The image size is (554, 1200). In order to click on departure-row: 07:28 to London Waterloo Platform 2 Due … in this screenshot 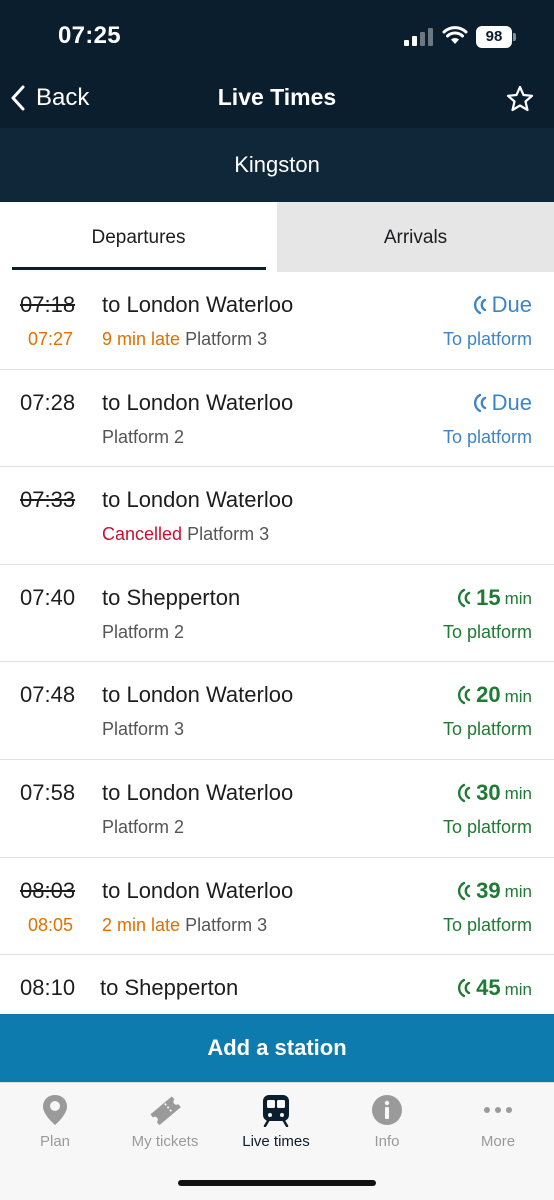, I will do `click(277, 419)`.